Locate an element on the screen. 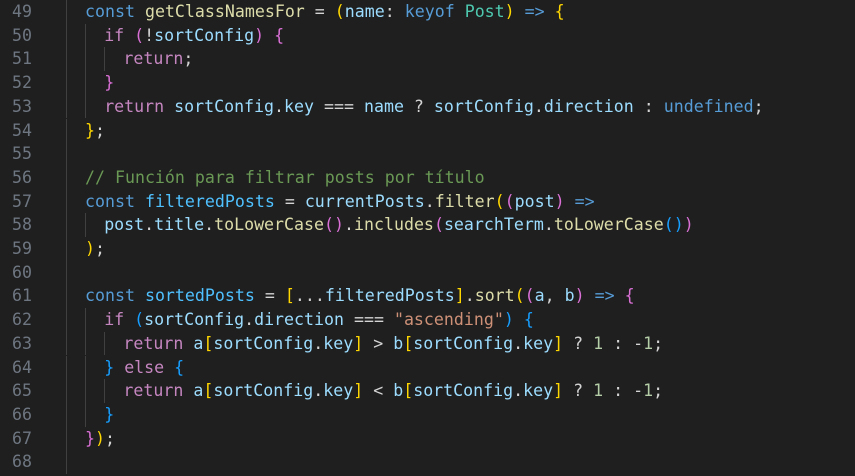 This screenshot has width=855, height=476. line-number: 68 is located at coordinates (22, 462).